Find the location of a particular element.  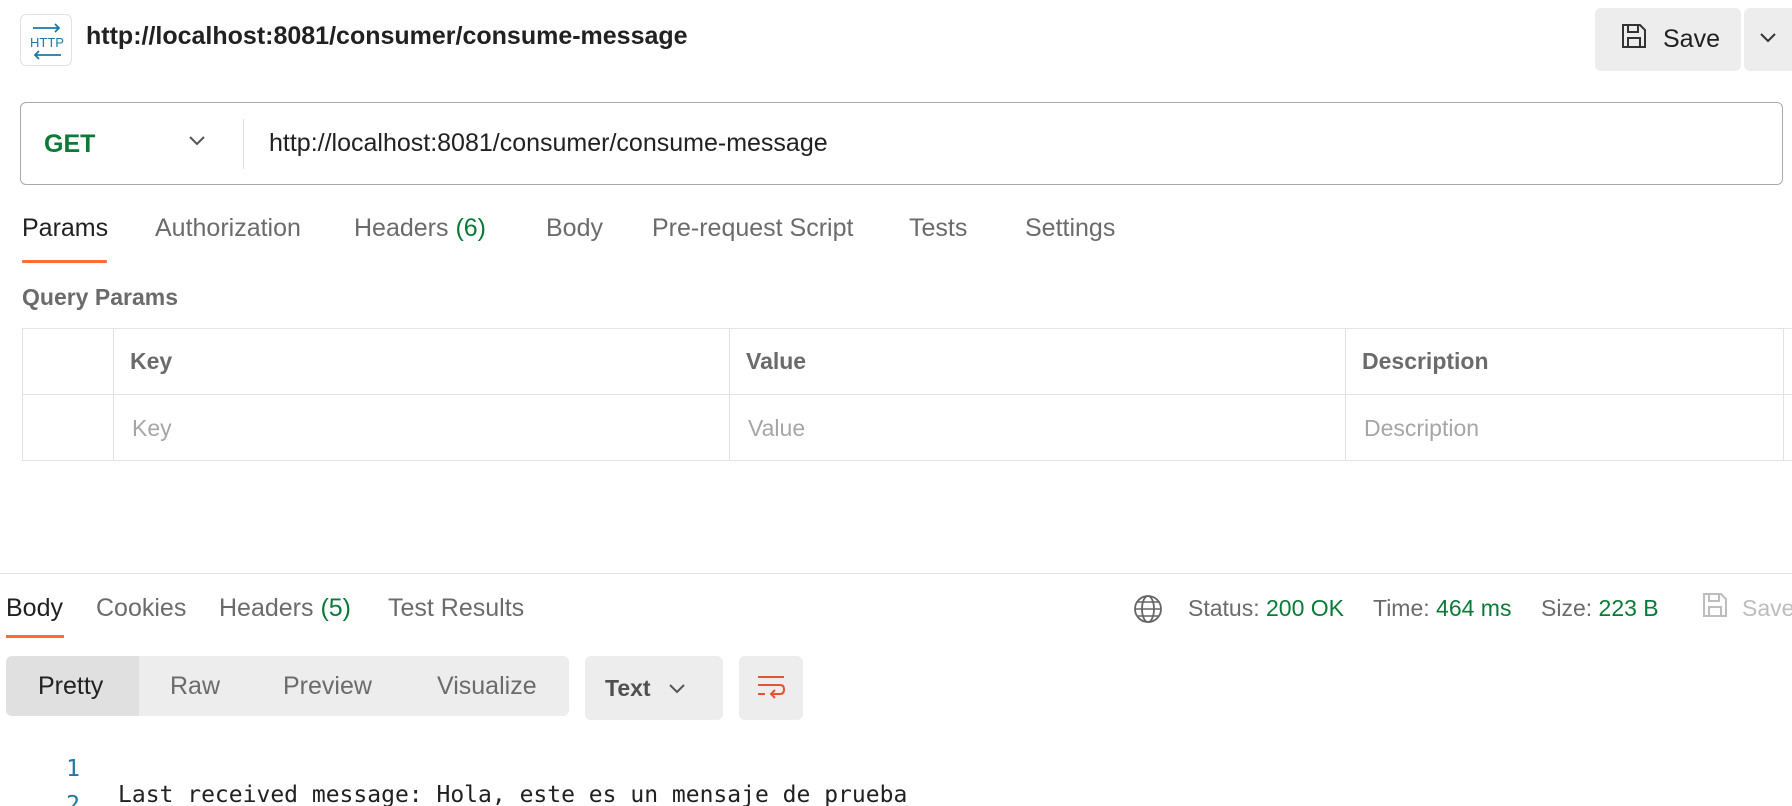

wrap-text-icon is located at coordinates (771, 688).